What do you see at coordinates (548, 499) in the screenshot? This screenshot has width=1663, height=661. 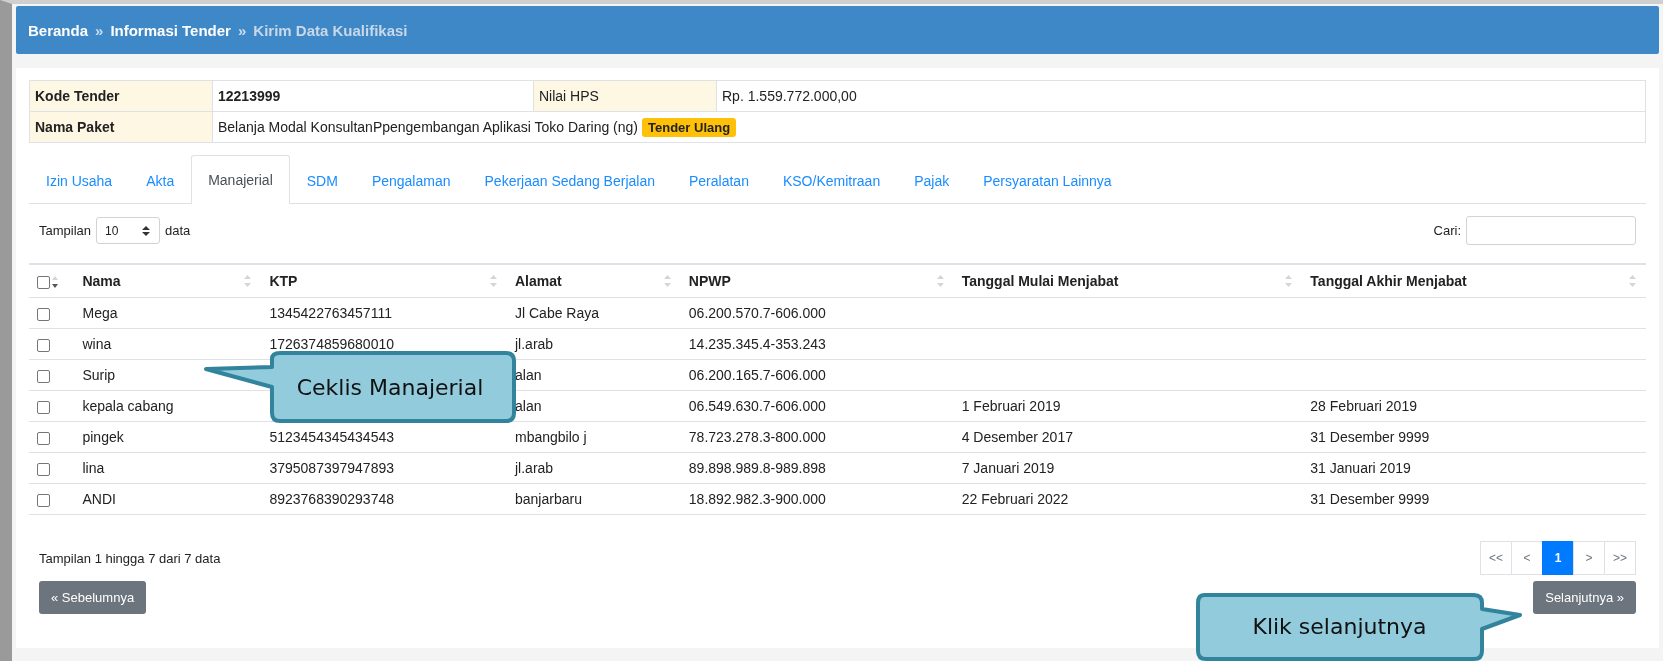 I see `table-cell: banjarbaru` at bounding box center [548, 499].